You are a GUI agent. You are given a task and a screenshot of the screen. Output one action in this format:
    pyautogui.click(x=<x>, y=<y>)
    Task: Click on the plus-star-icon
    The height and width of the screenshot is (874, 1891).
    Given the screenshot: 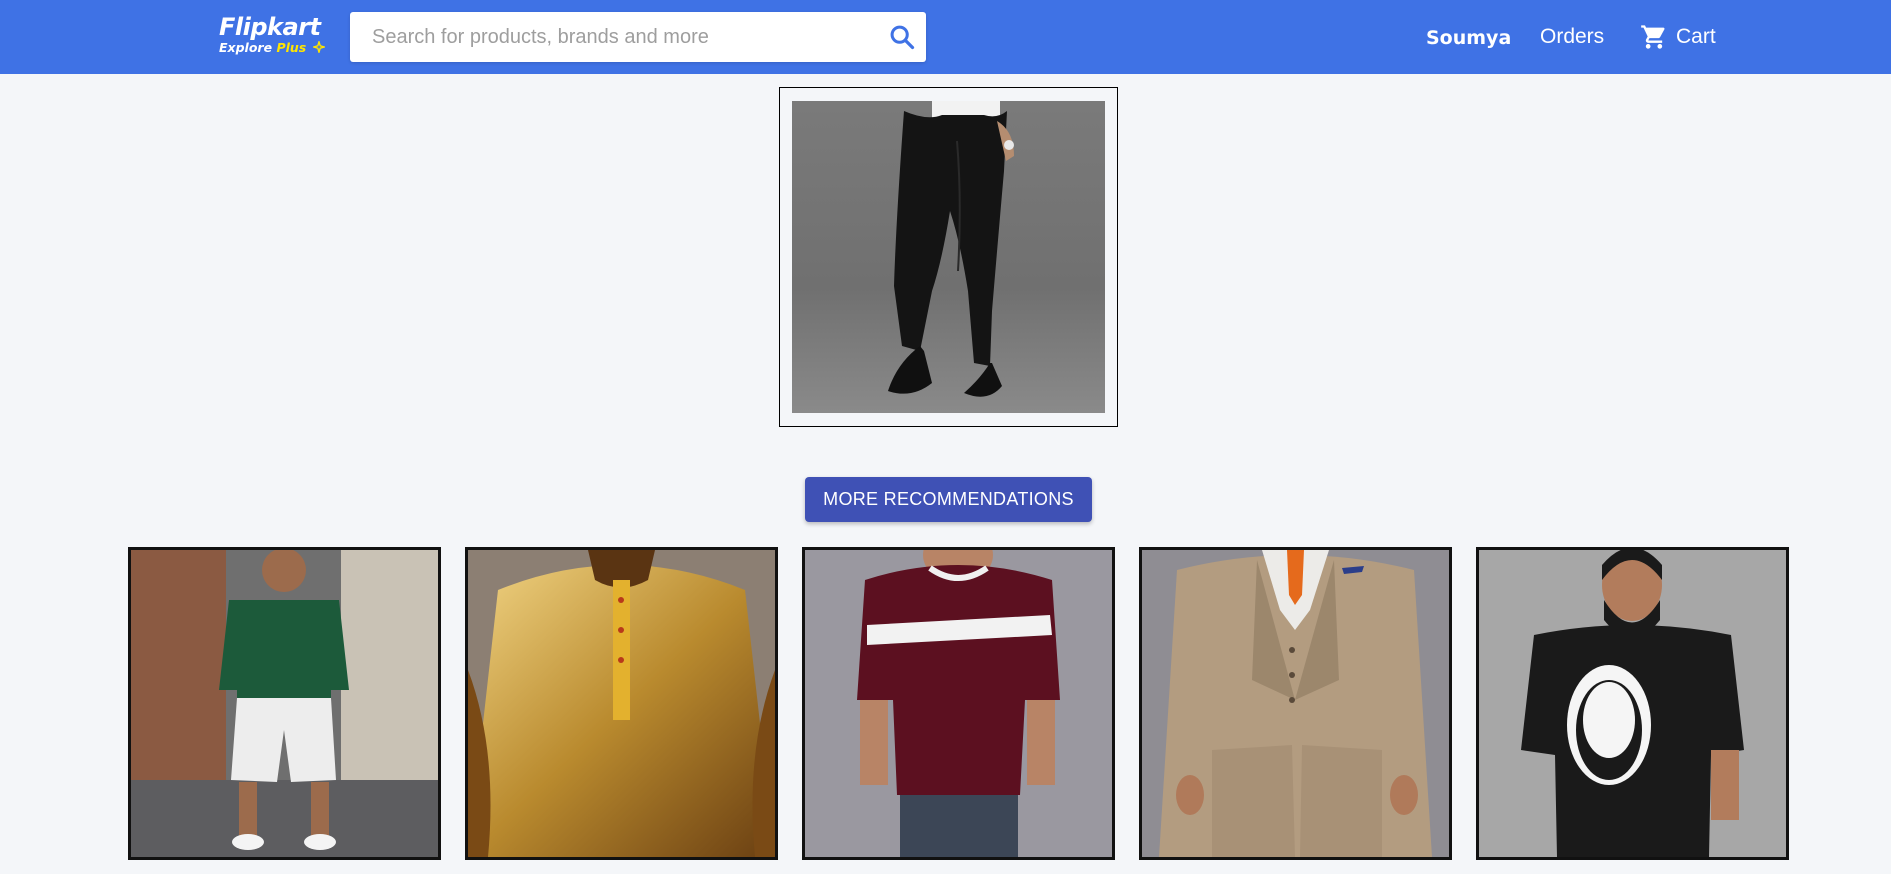 What is the action you would take?
    pyautogui.click(x=318, y=47)
    